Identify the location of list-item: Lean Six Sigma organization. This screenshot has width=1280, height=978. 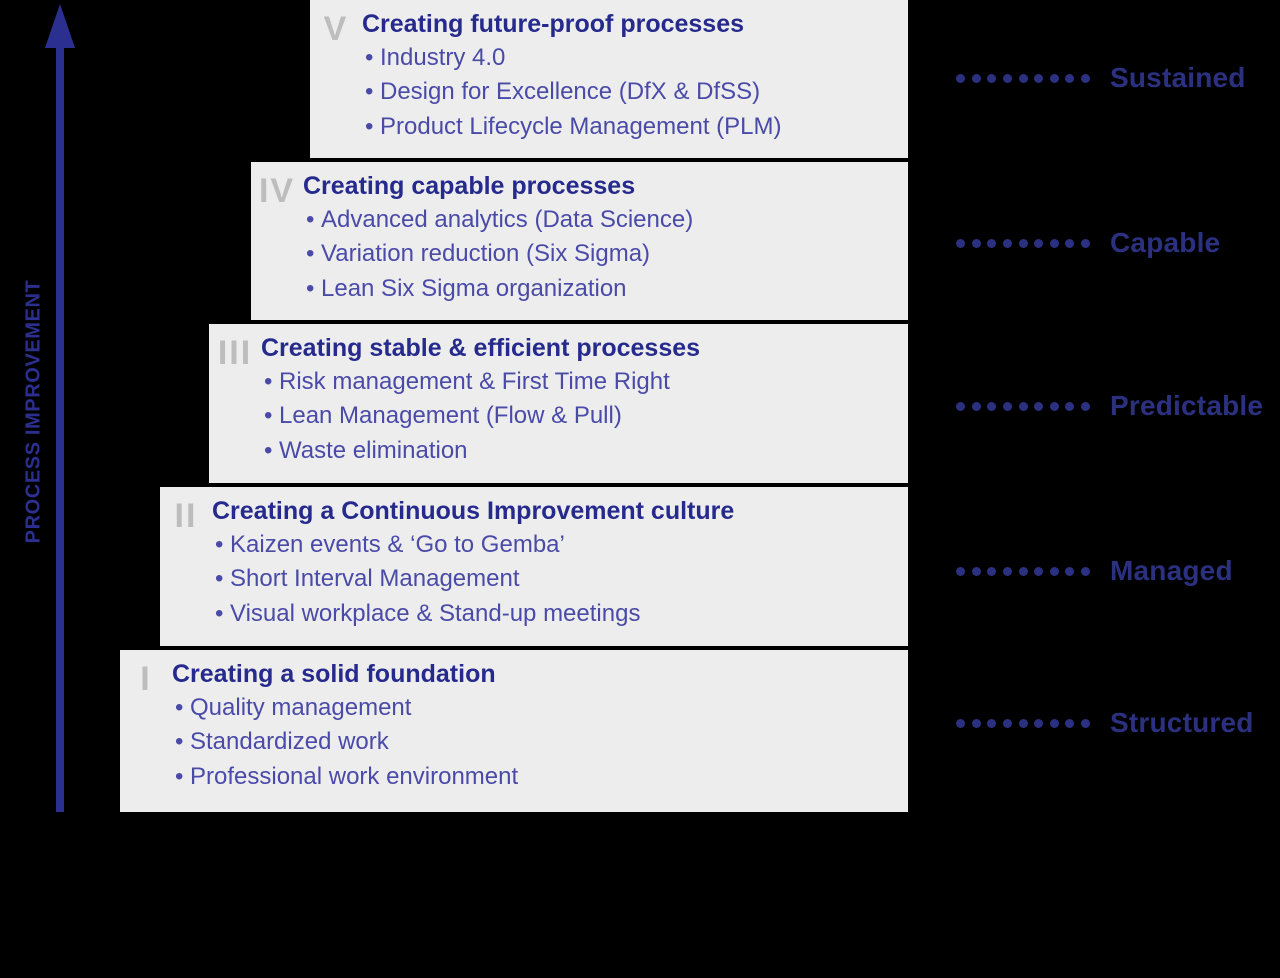
(614, 289).